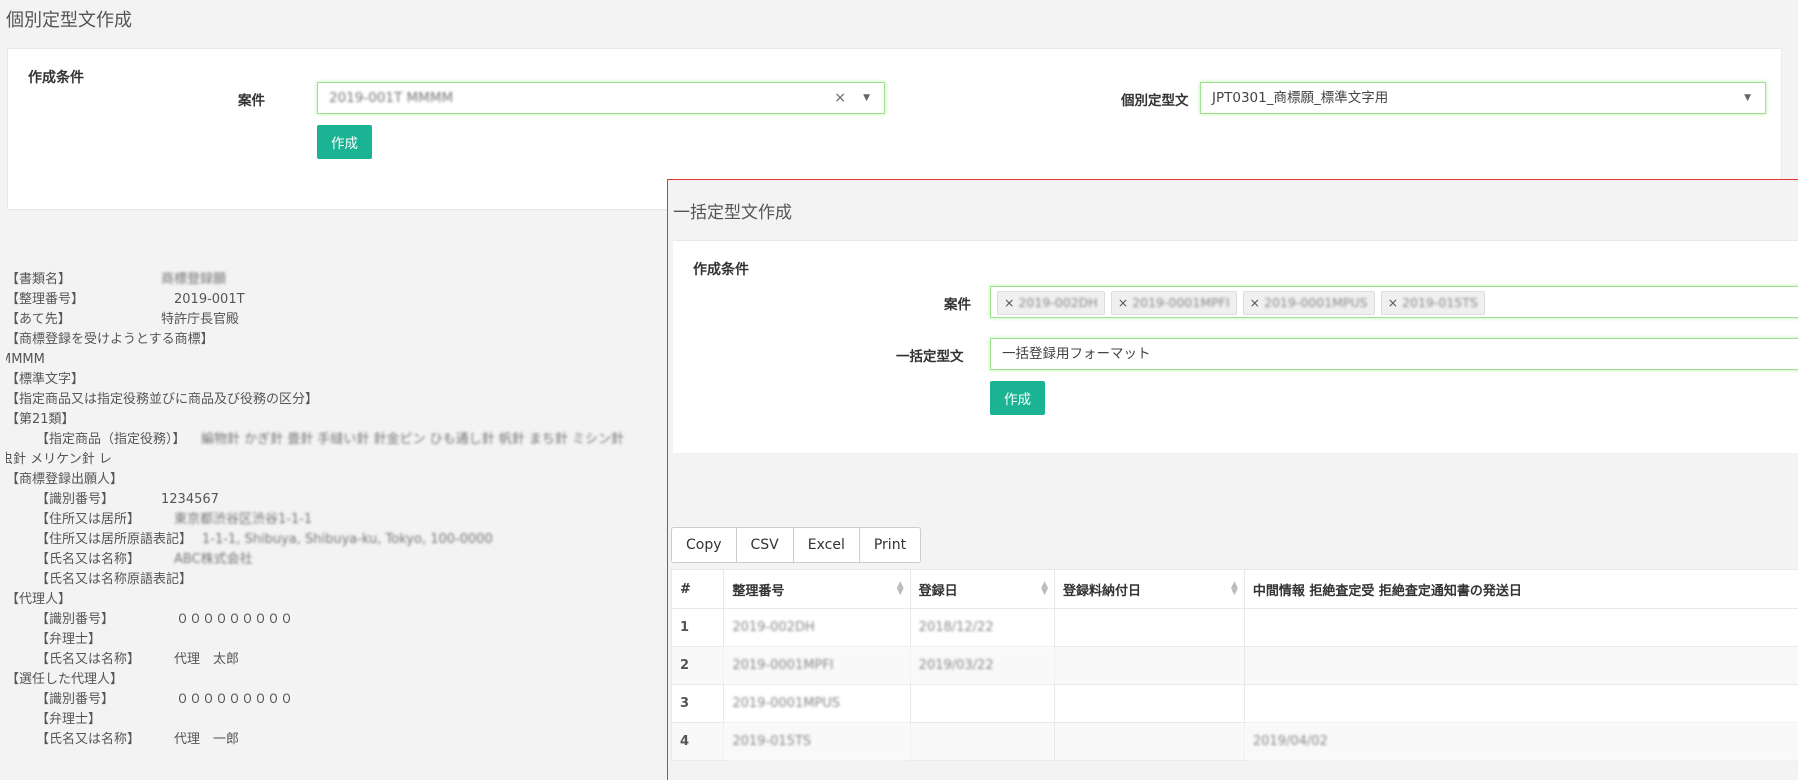  What do you see at coordinates (938, 591) in the screenshot?
I see `column-header-label: 登録日` at bounding box center [938, 591].